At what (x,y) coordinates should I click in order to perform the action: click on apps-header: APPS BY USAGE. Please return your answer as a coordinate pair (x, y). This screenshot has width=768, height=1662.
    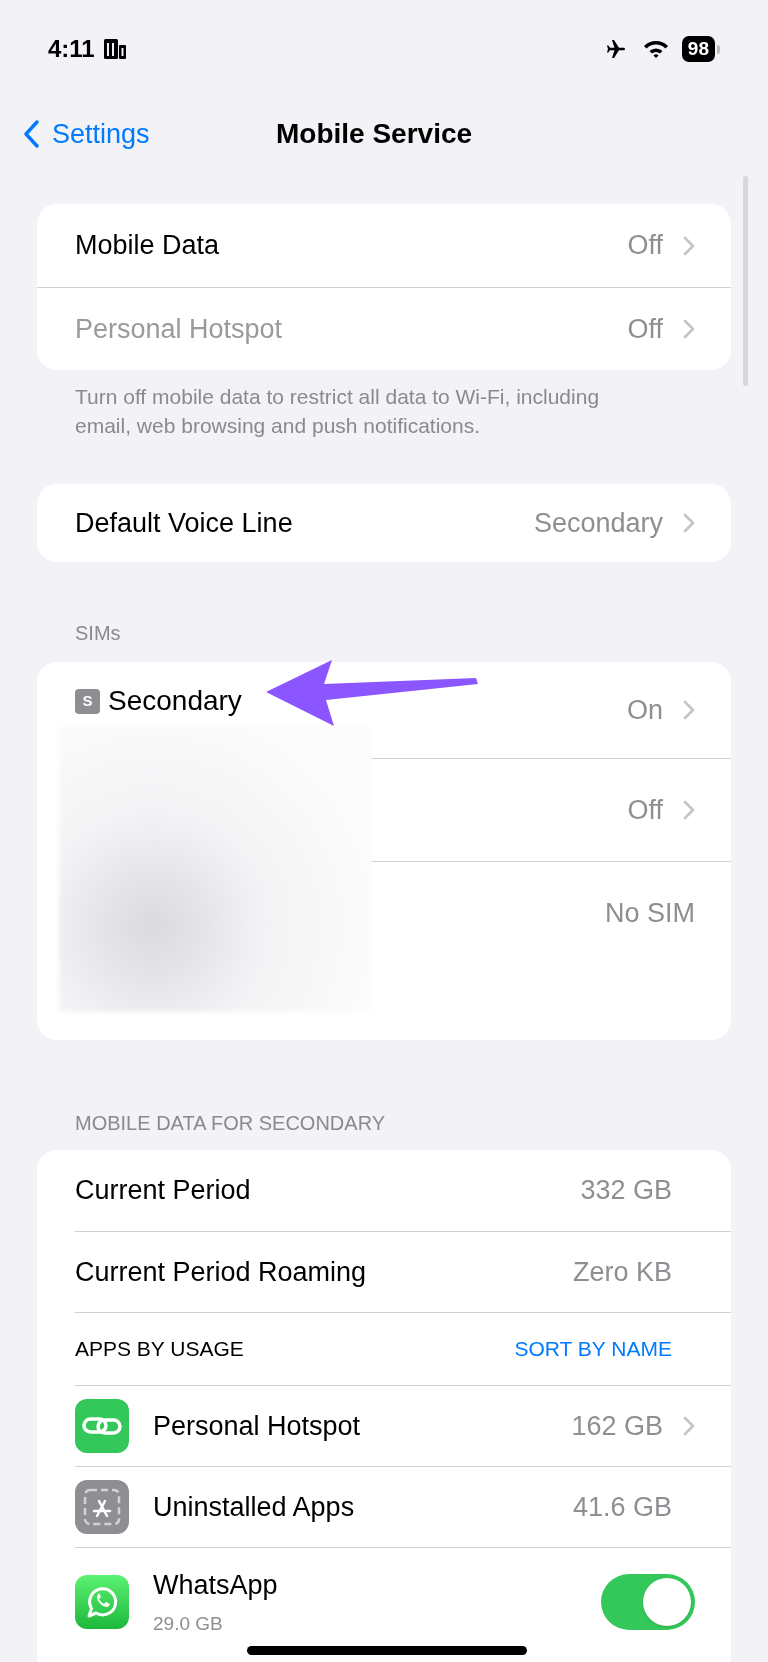
    Looking at the image, I should click on (160, 1349).